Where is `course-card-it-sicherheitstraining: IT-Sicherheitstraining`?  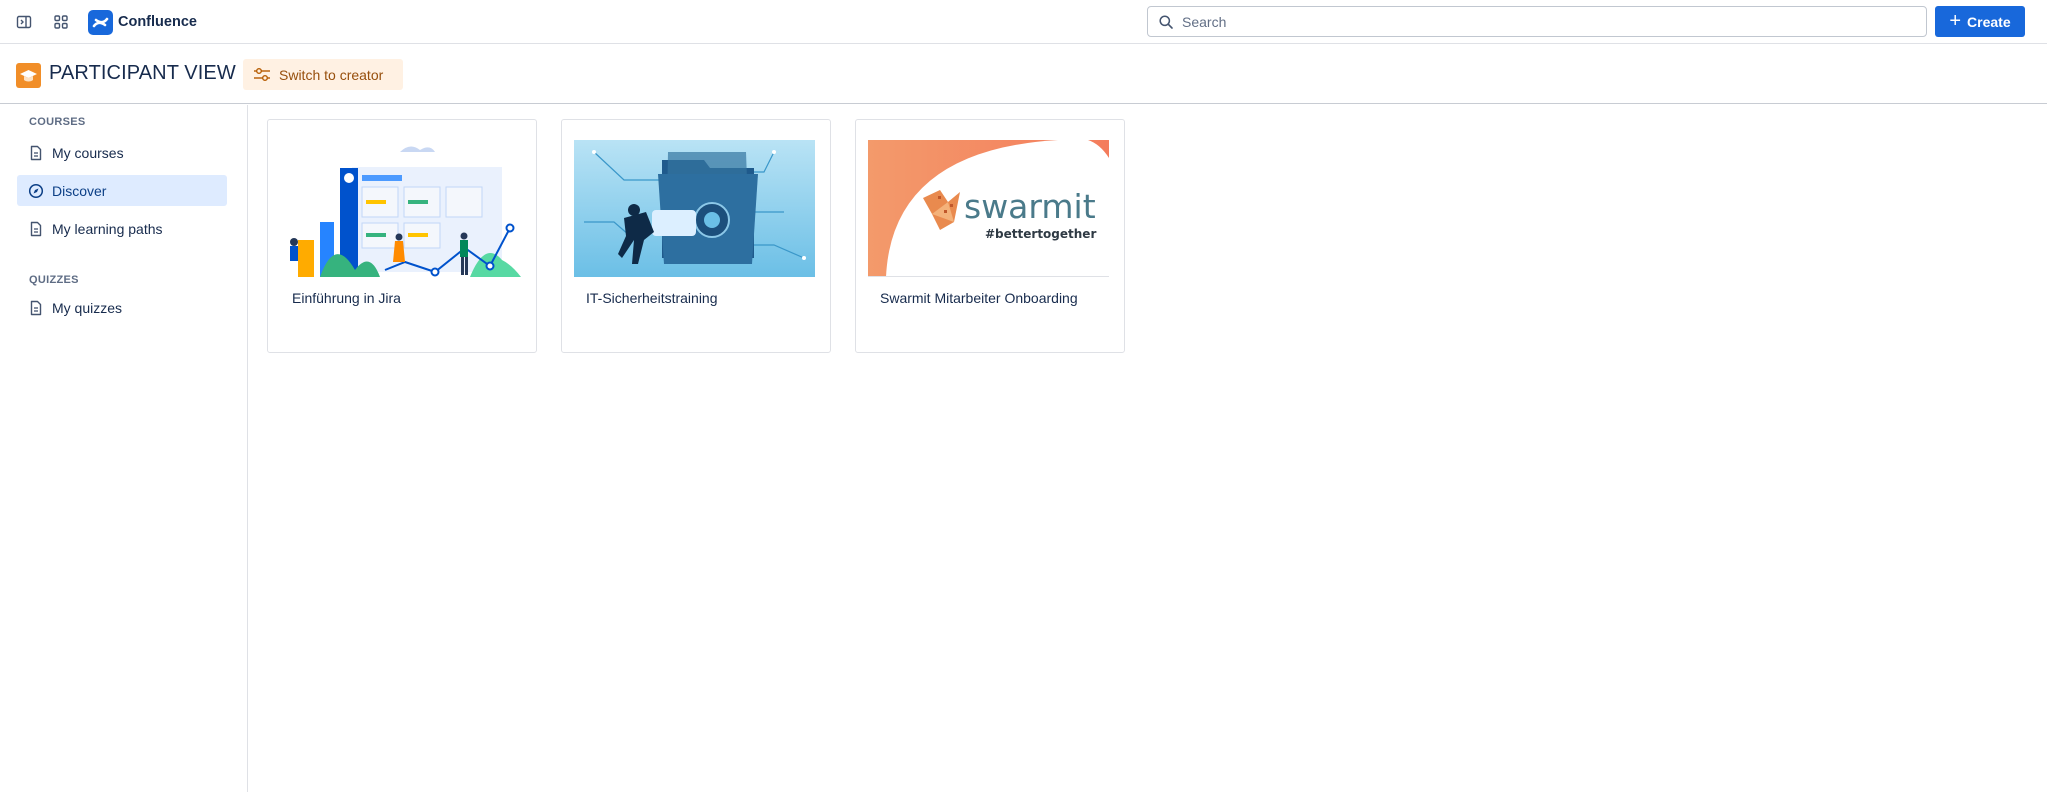
course-card-it-sicherheitstraining: IT-Sicherheitstraining is located at coordinates (696, 236).